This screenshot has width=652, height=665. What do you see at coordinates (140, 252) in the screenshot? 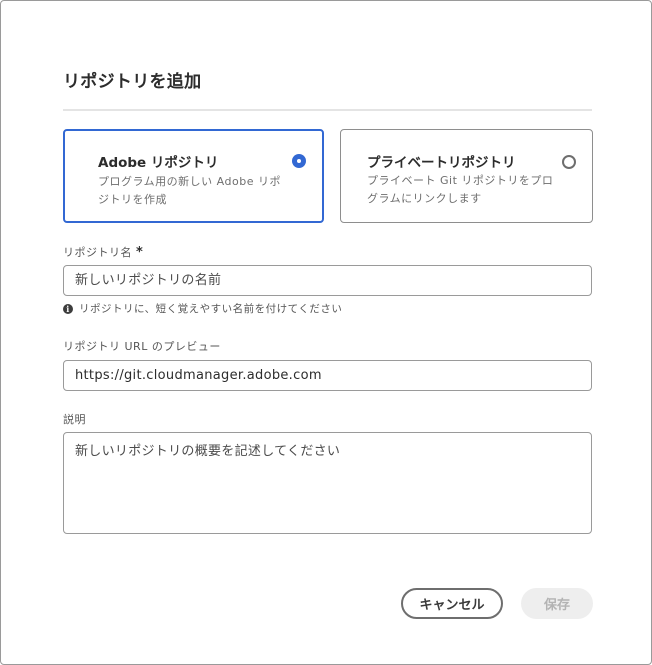
I see `required-mark: *` at bounding box center [140, 252].